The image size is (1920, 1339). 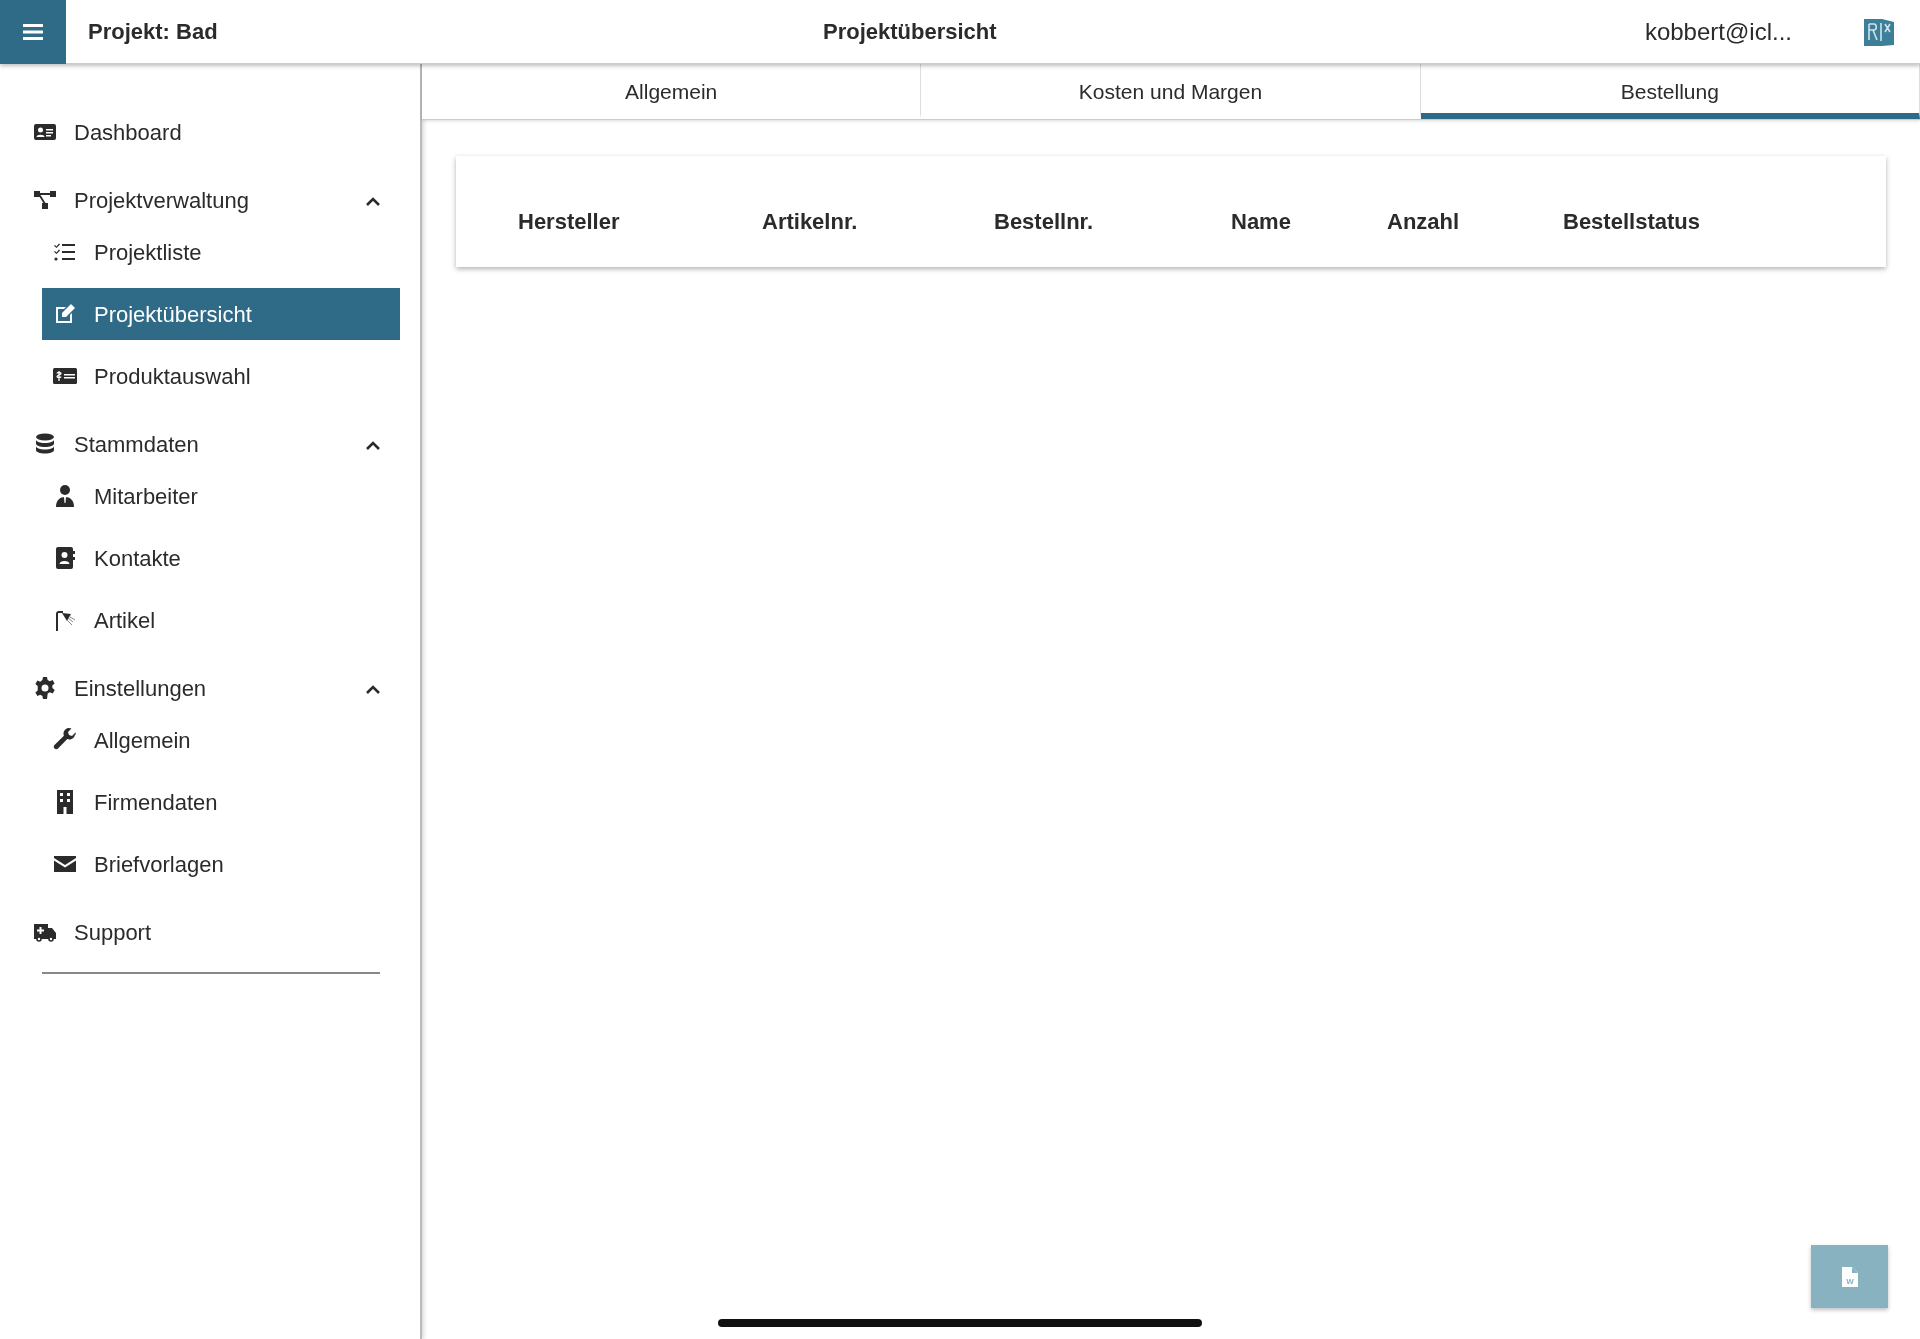 What do you see at coordinates (910, 32) in the screenshot?
I see `page-title: Projektübersicht` at bounding box center [910, 32].